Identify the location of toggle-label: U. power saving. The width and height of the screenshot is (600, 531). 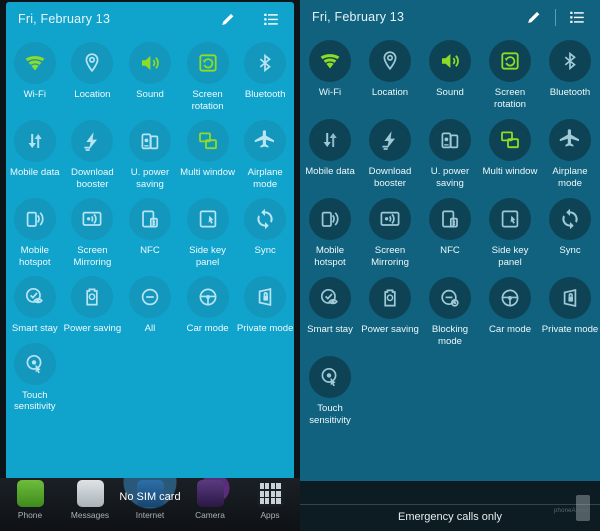
(150, 178).